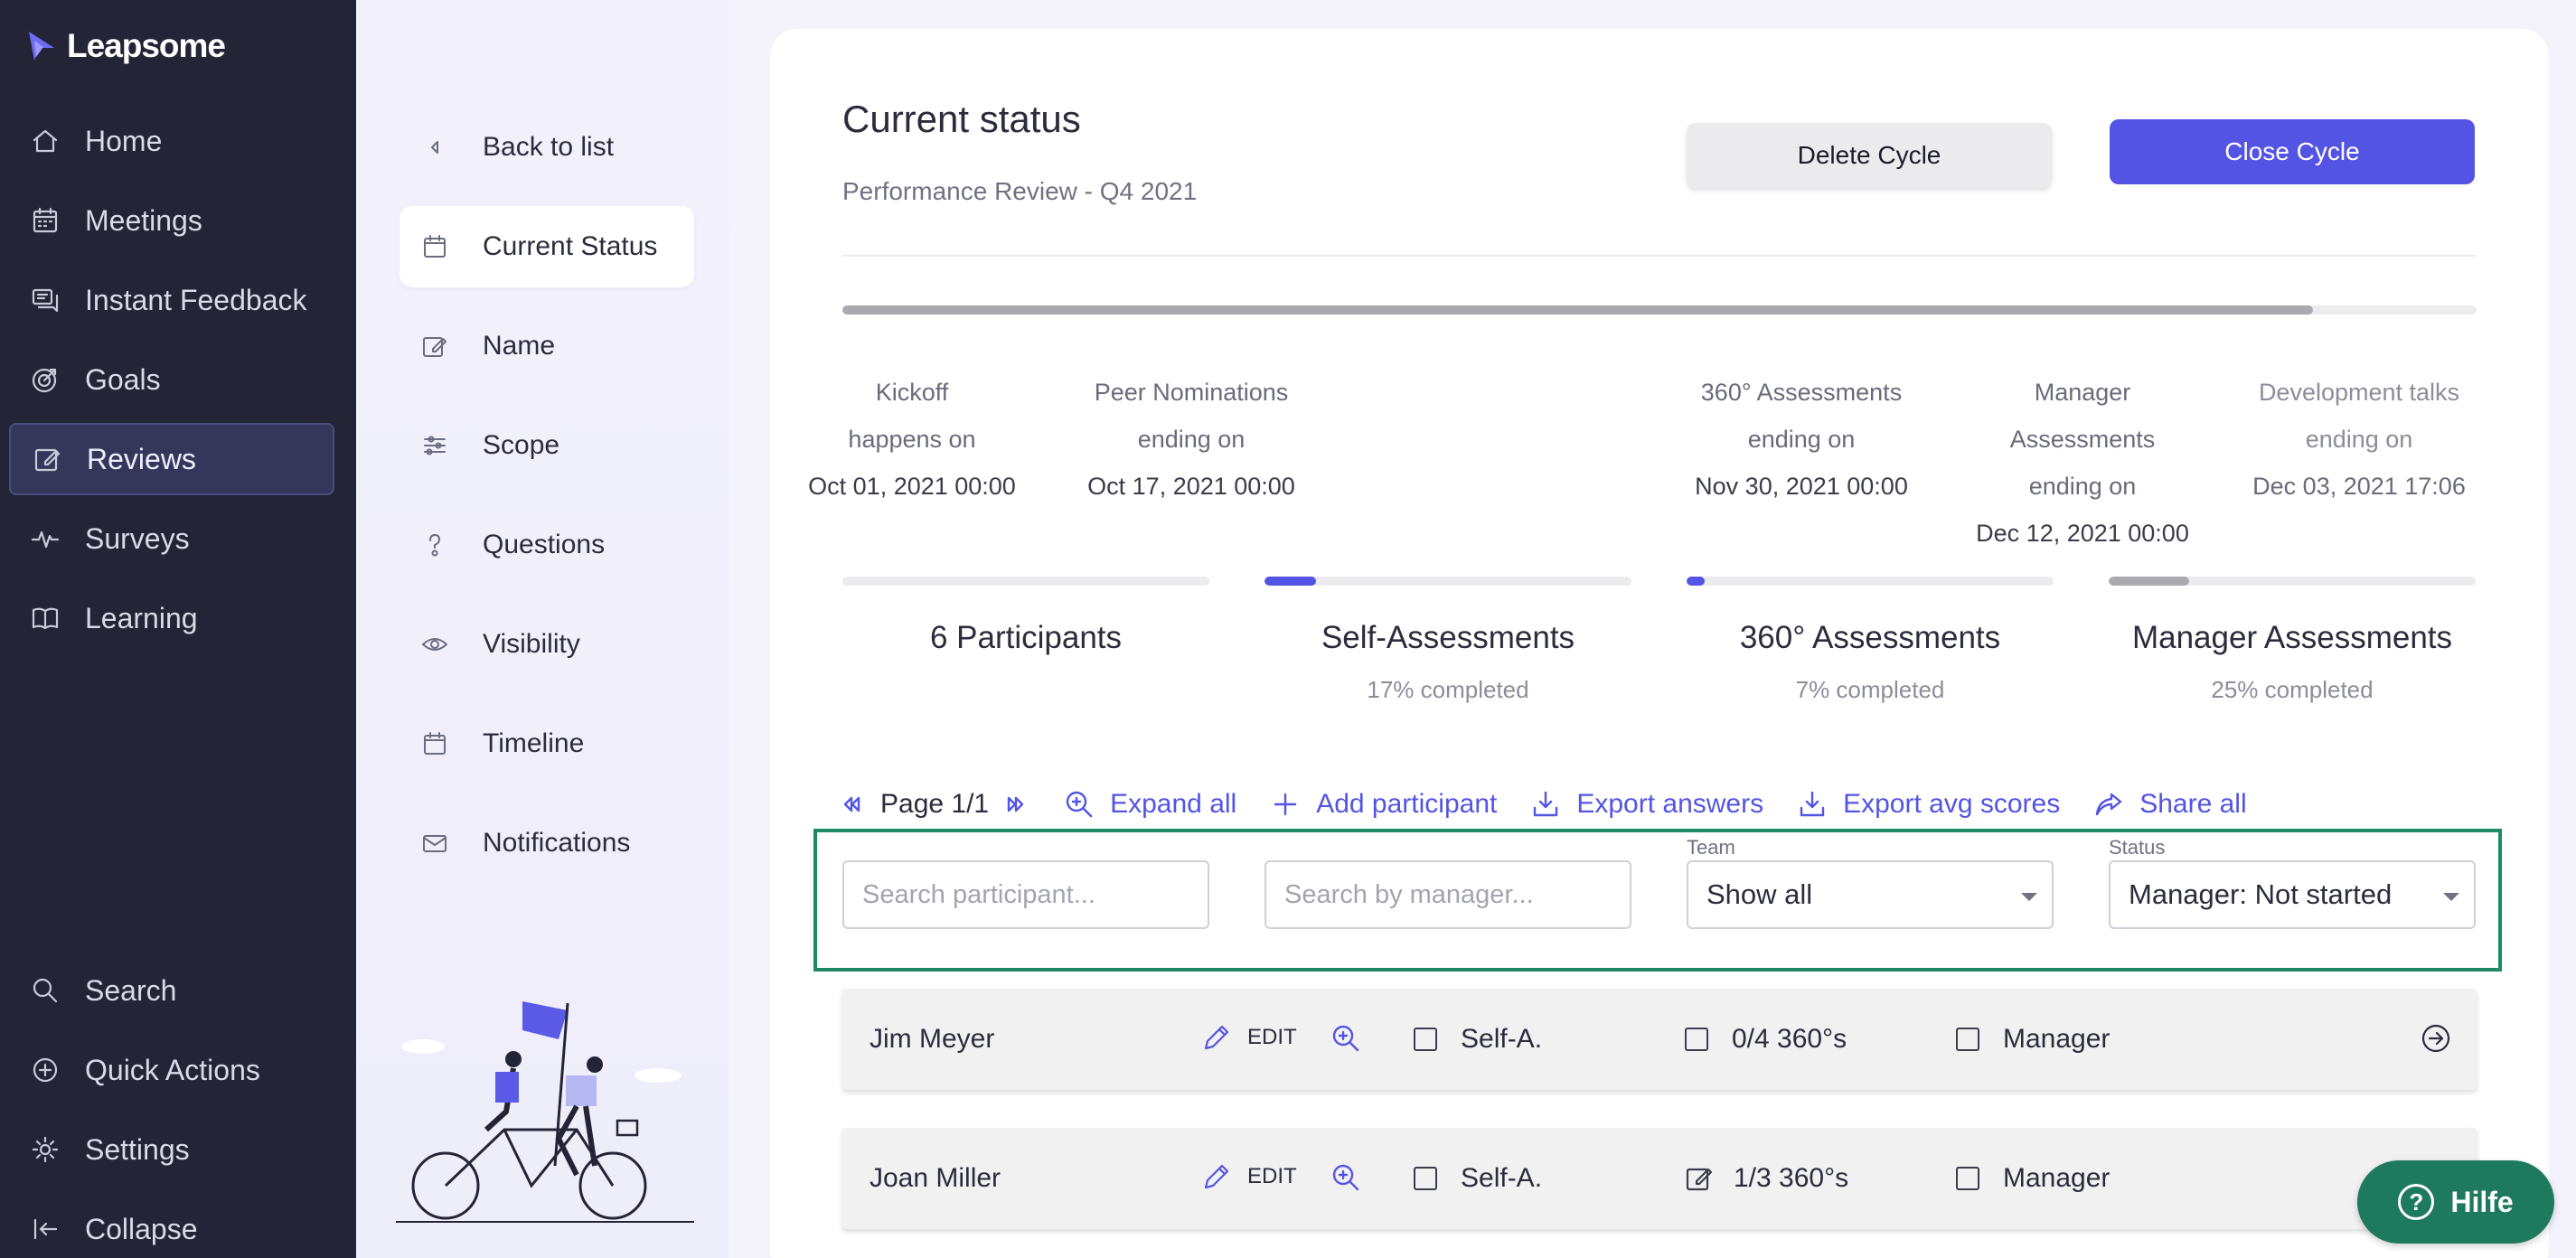  Describe the element at coordinates (912, 392) in the screenshot. I see `milestone-title: Kickoff` at that location.